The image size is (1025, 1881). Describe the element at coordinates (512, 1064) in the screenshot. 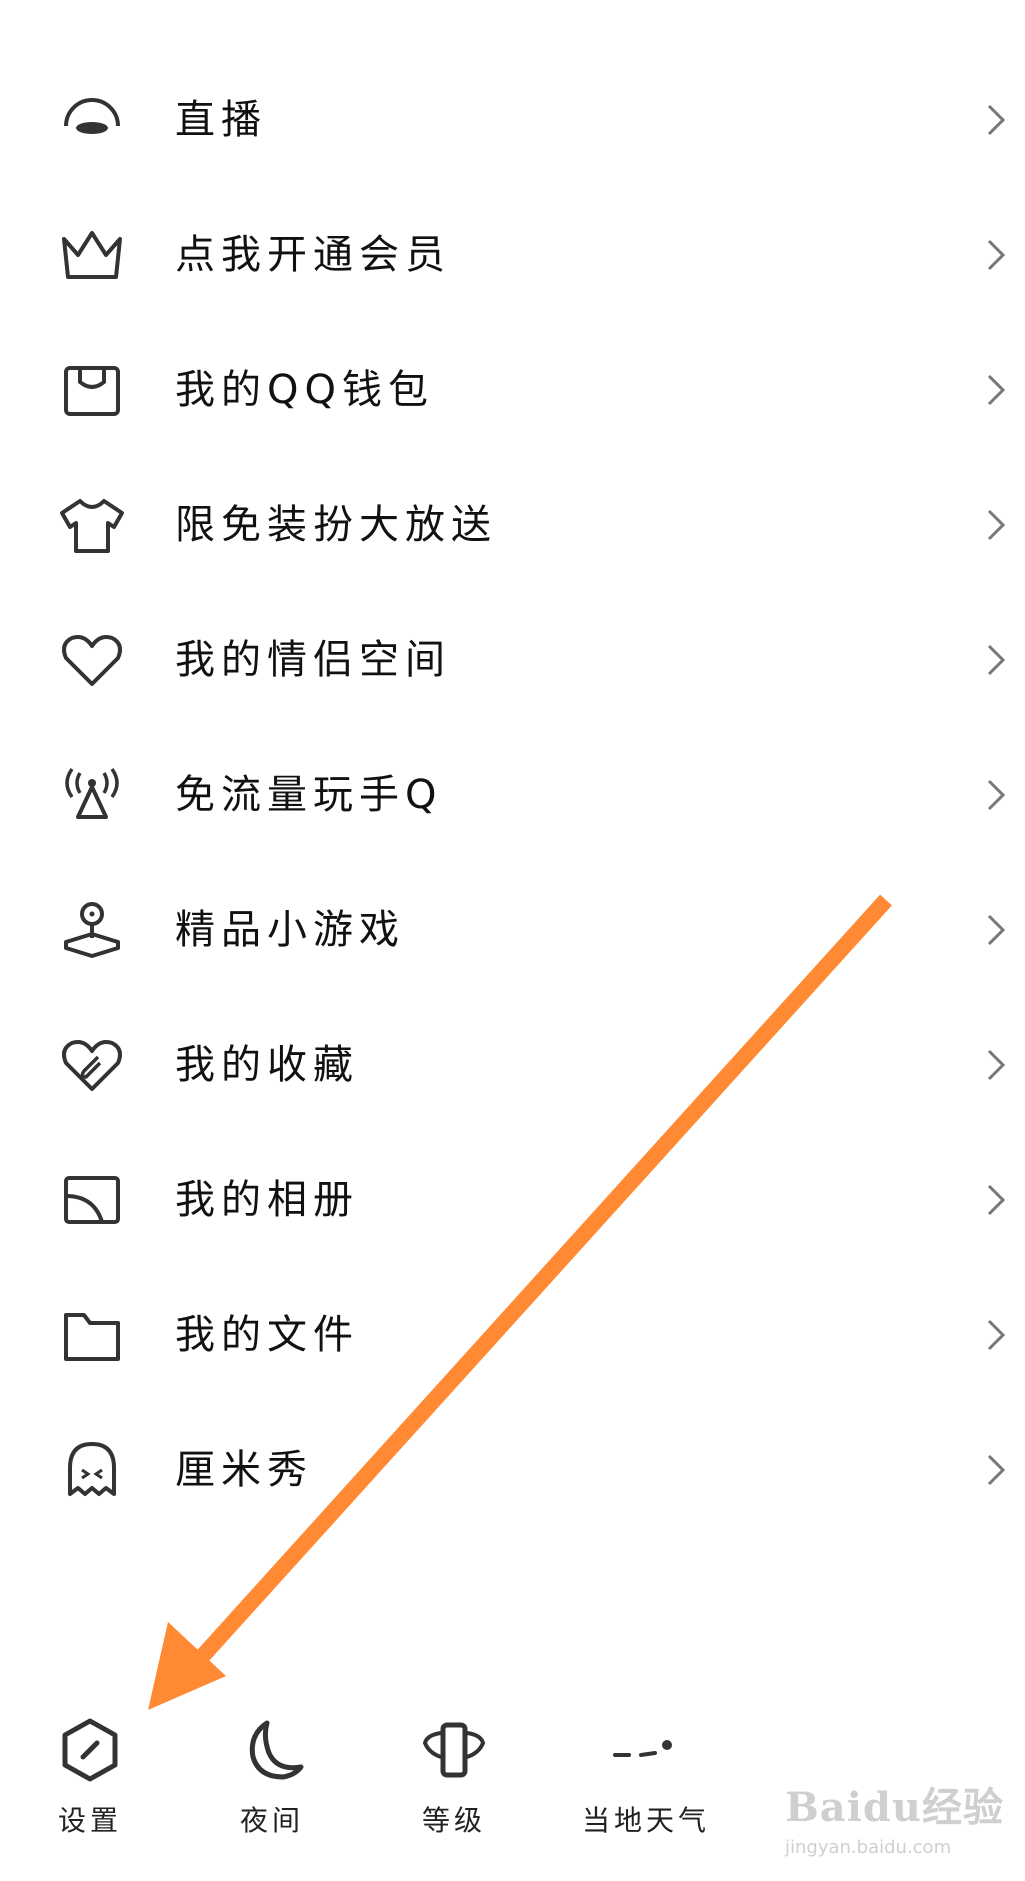

I see `menu-item-favorites: 我的收藏` at that location.